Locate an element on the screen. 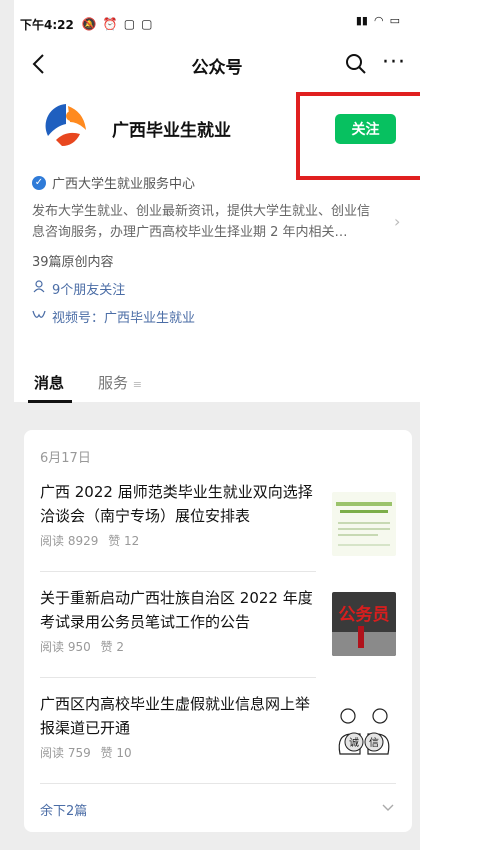 The image size is (494, 850). hd-signal-icon: ▮▮ is located at coordinates (361, 20).